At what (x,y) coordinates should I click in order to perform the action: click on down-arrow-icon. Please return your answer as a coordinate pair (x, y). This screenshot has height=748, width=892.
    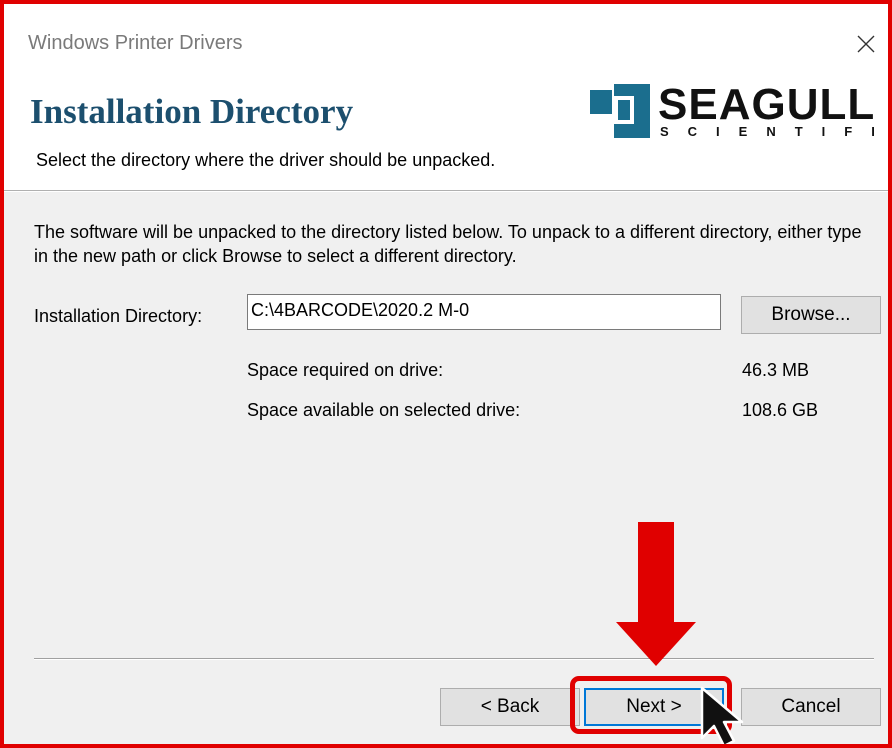
    Looking at the image, I should click on (656, 594).